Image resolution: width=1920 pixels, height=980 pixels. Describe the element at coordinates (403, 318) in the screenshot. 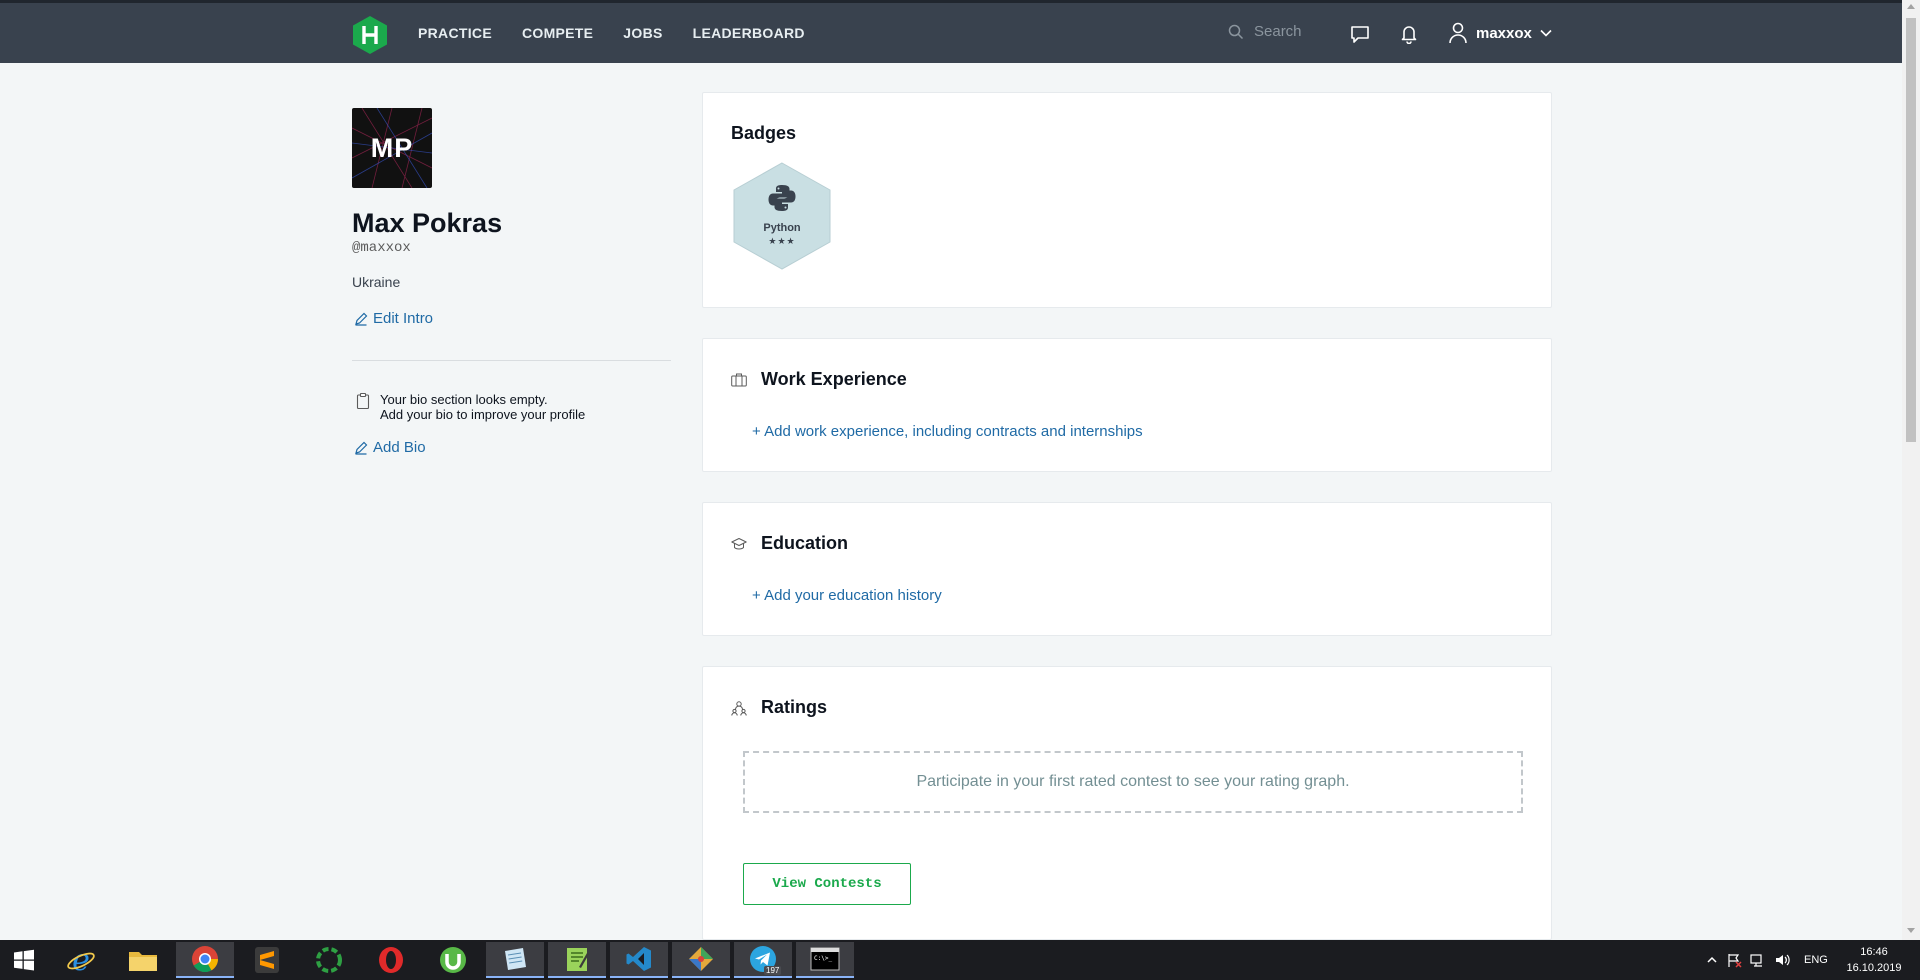

I see `edit-intro-label: Edit Intro` at that location.